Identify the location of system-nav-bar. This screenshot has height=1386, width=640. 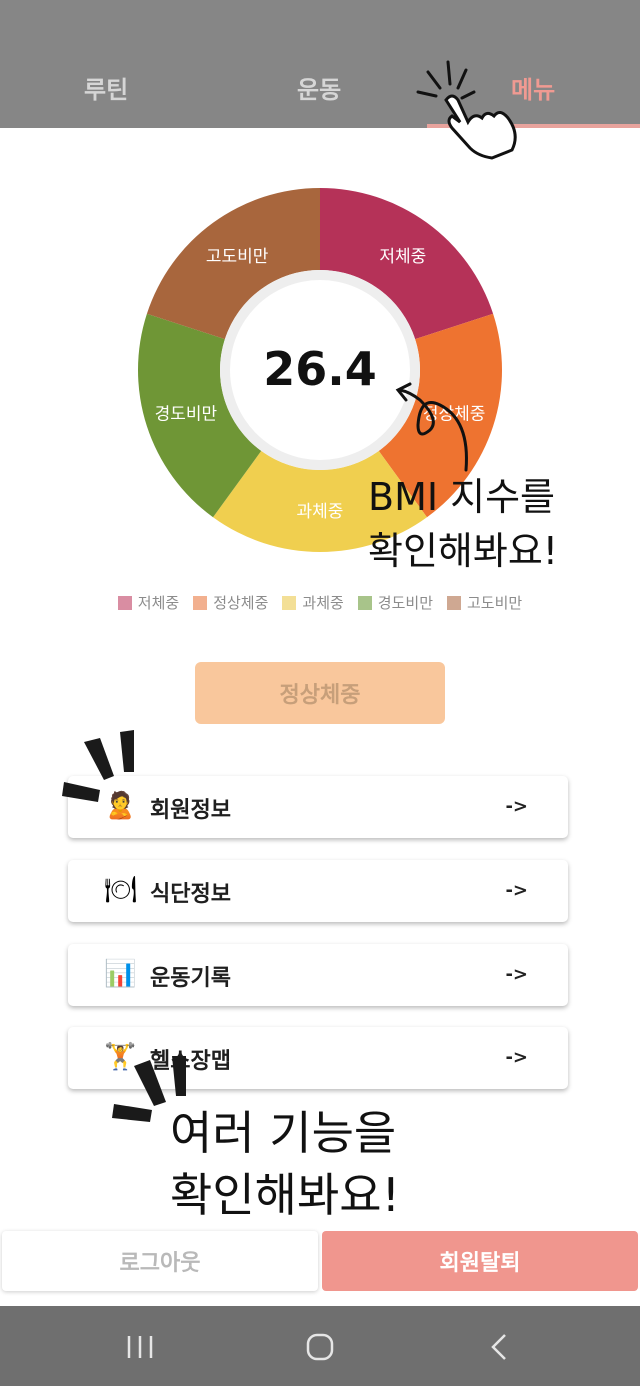
(320, 1346).